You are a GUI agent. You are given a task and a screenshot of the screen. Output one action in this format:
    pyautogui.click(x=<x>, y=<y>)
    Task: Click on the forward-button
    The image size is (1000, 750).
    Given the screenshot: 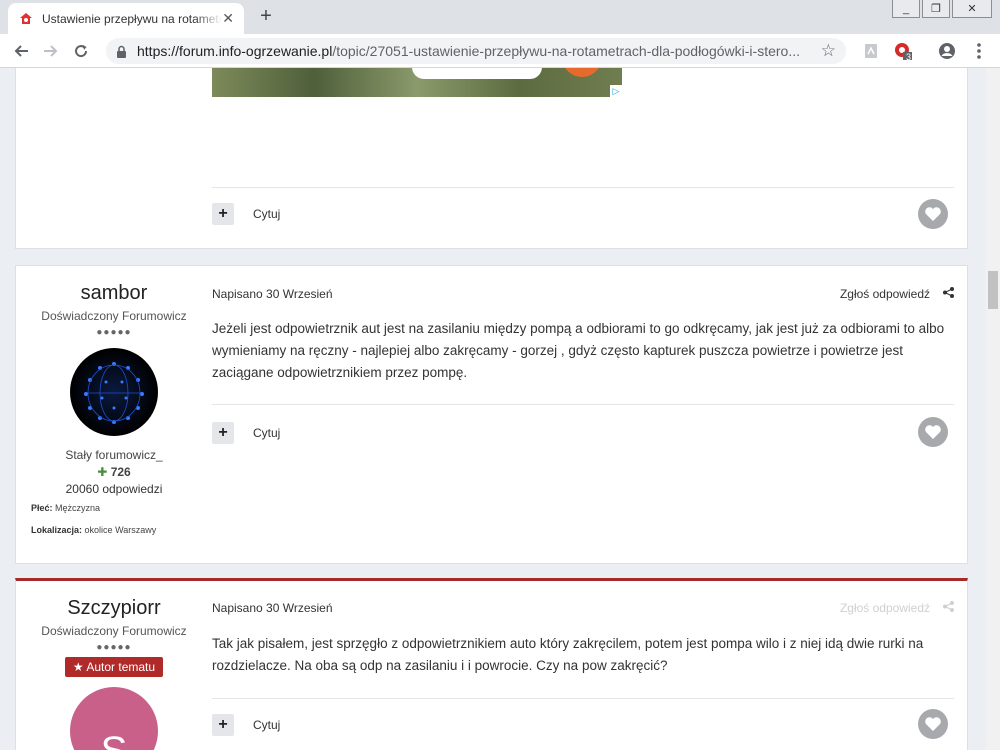 What is the action you would take?
    pyautogui.click(x=51, y=51)
    